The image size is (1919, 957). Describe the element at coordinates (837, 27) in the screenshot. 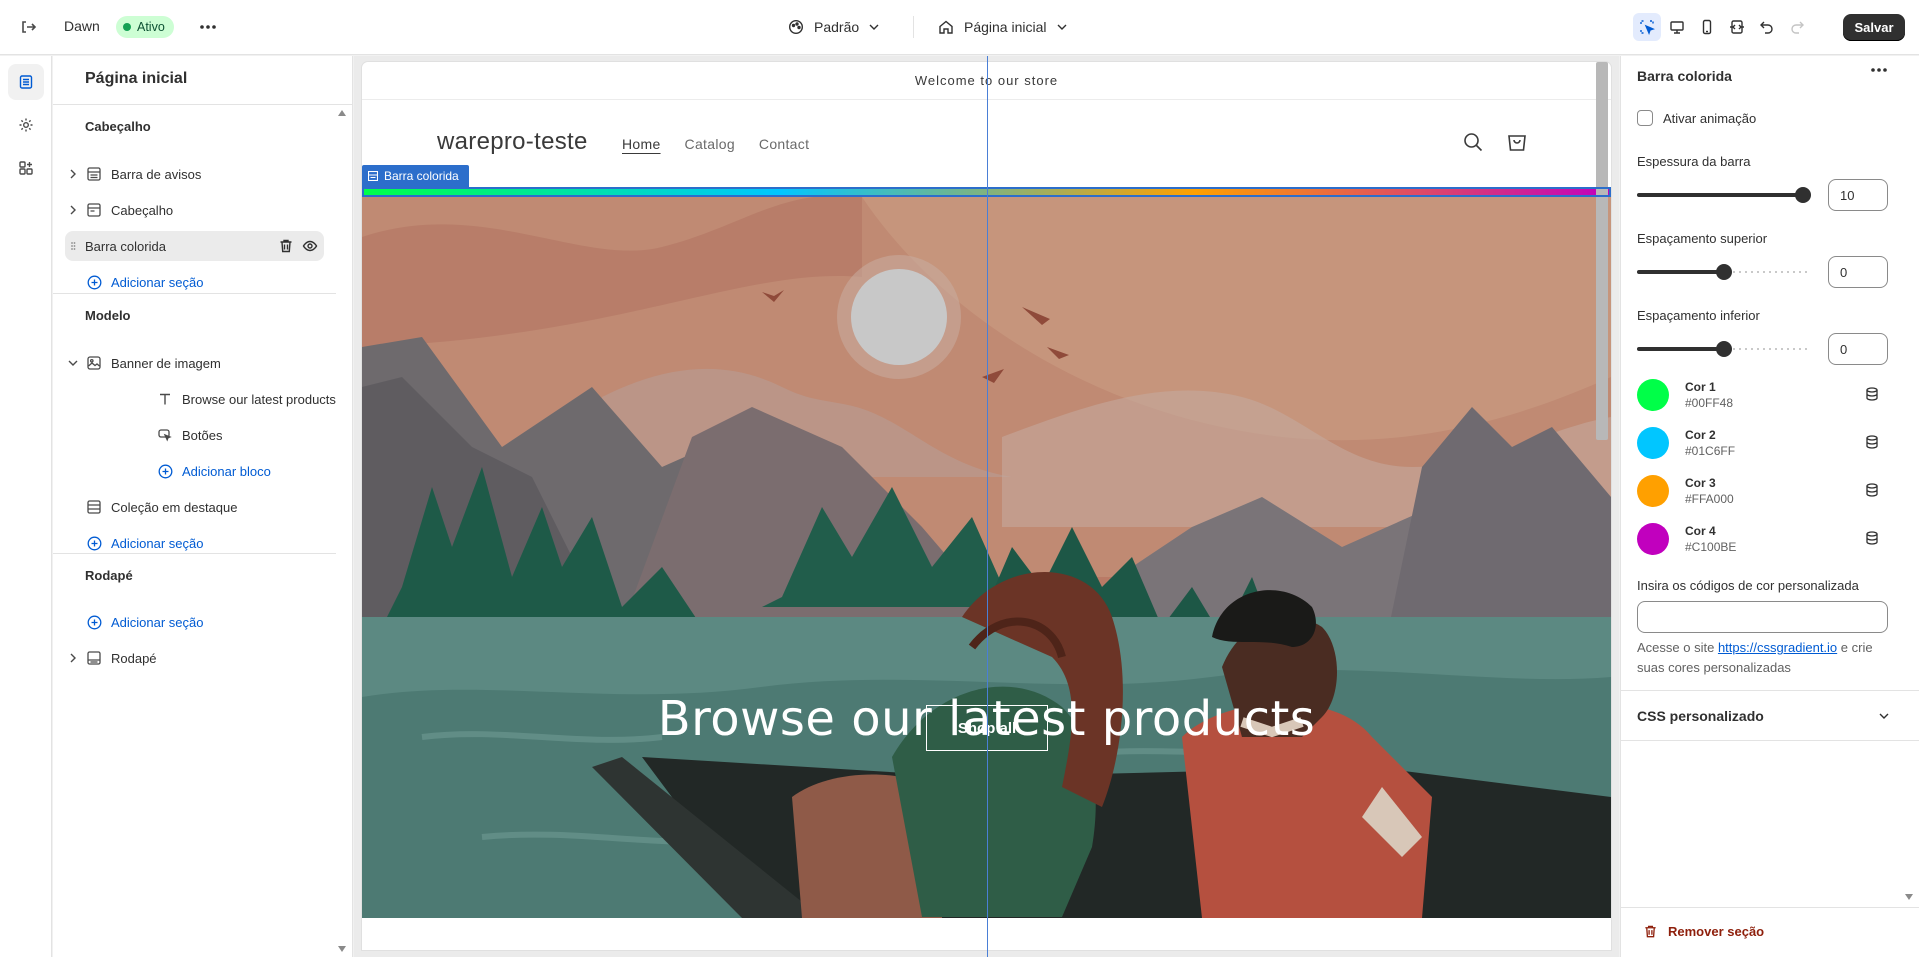

I see `style-selector-label: Padrão` at that location.